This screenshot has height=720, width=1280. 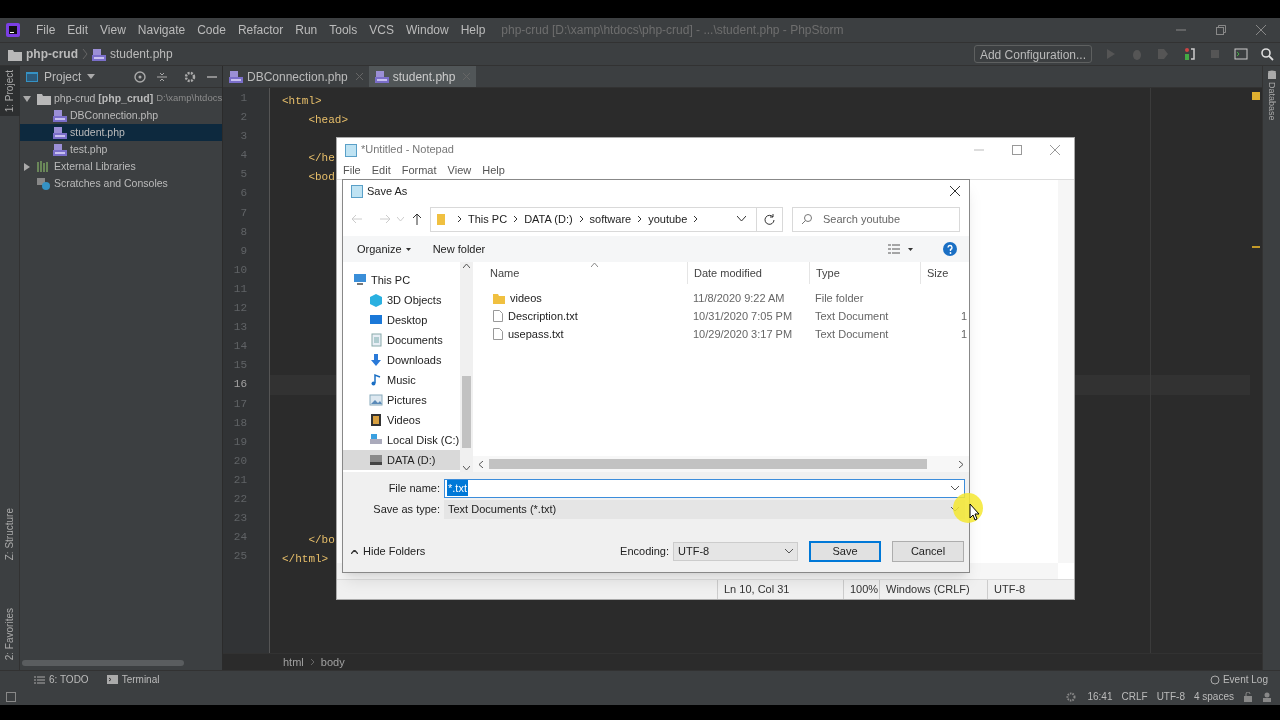 What do you see at coordinates (1170, 696) in the screenshot?
I see `status-item: UTF-8` at bounding box center [1170, 696].